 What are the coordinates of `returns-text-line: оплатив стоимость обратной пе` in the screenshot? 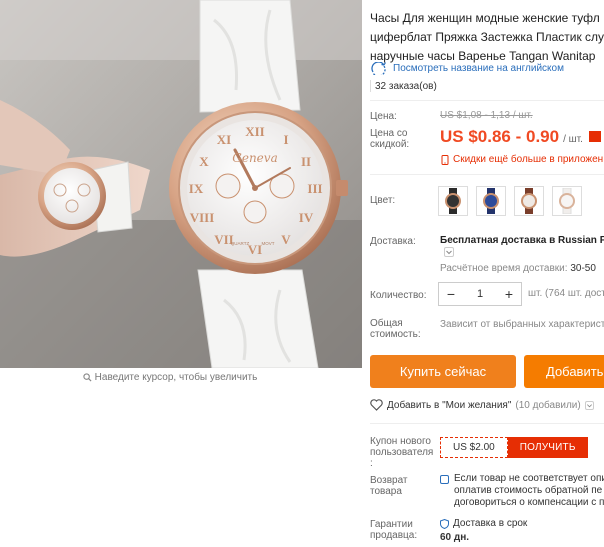 It's located at (528, 490).